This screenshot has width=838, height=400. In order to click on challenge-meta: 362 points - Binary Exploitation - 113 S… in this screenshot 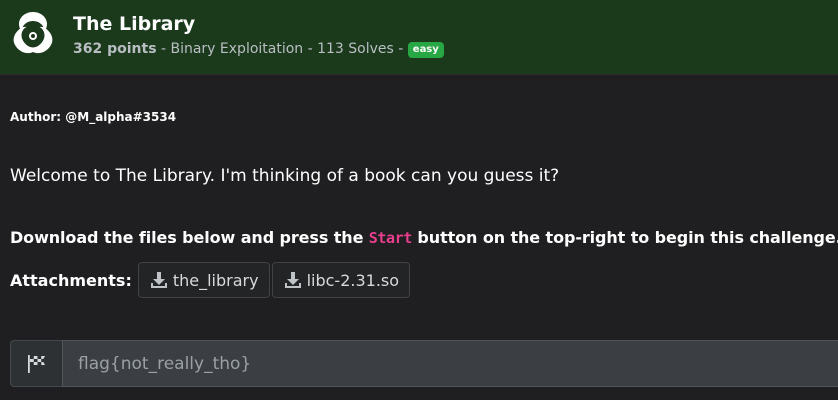, I will do `click(258, 49)`.